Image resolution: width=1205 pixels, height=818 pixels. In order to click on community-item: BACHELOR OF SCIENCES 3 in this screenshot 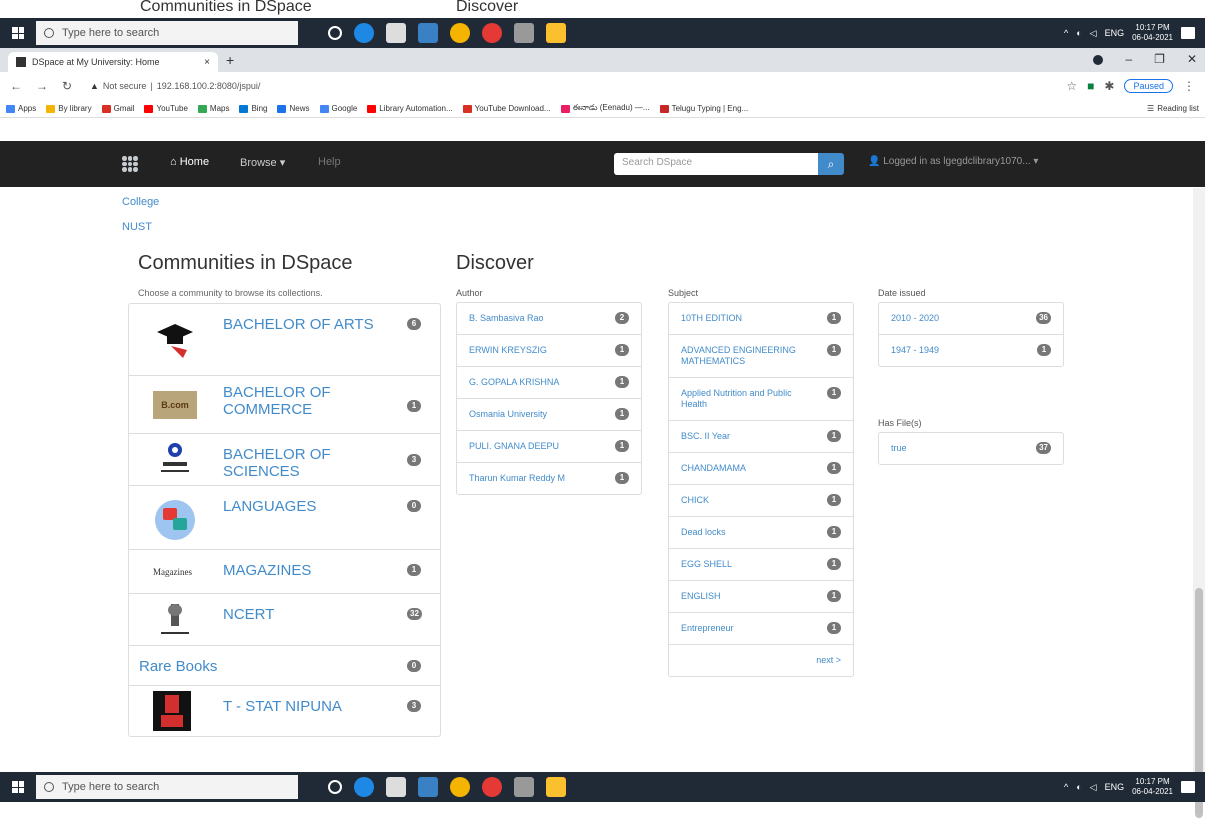, I will do `click(284, 460)`.